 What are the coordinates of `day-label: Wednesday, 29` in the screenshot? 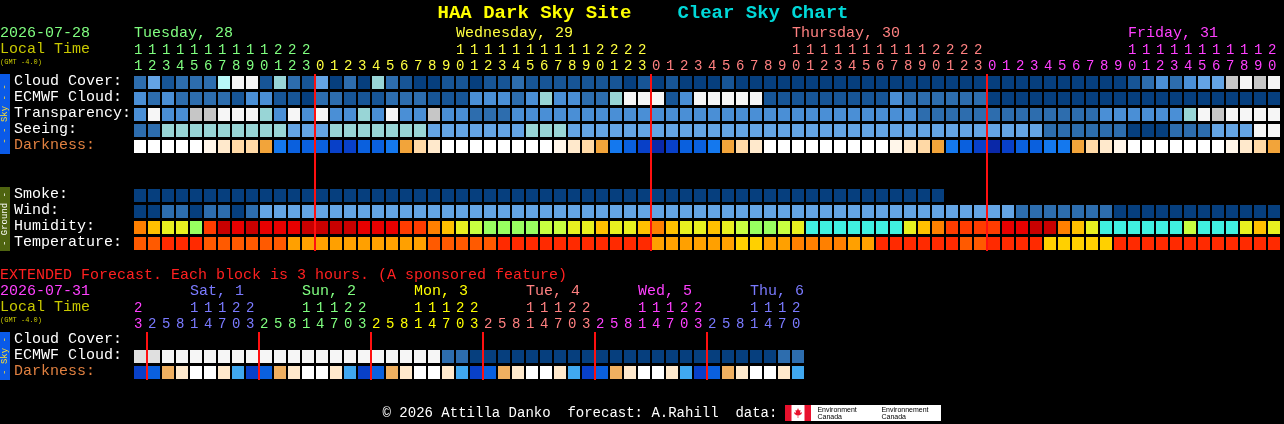 It's located at (515, 34).